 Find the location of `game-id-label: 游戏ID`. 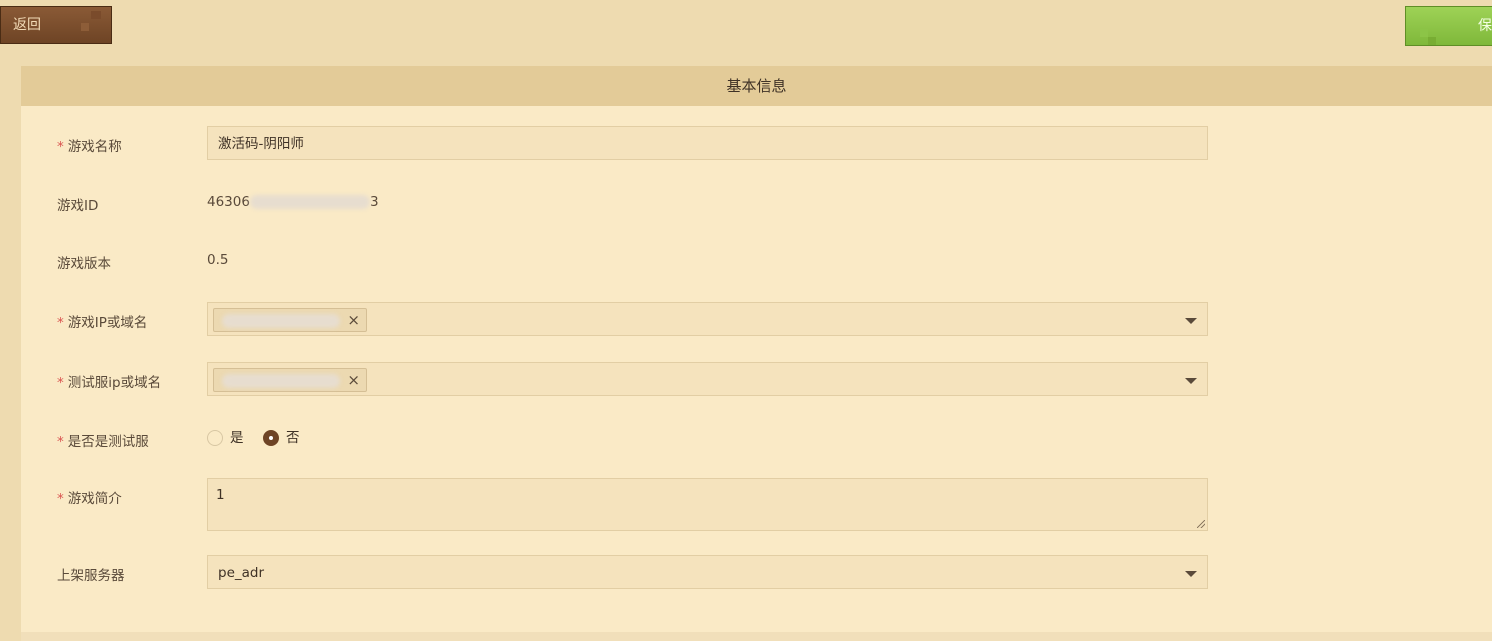

game-id-label: 游戏ID is located at coordinates (78, 206).